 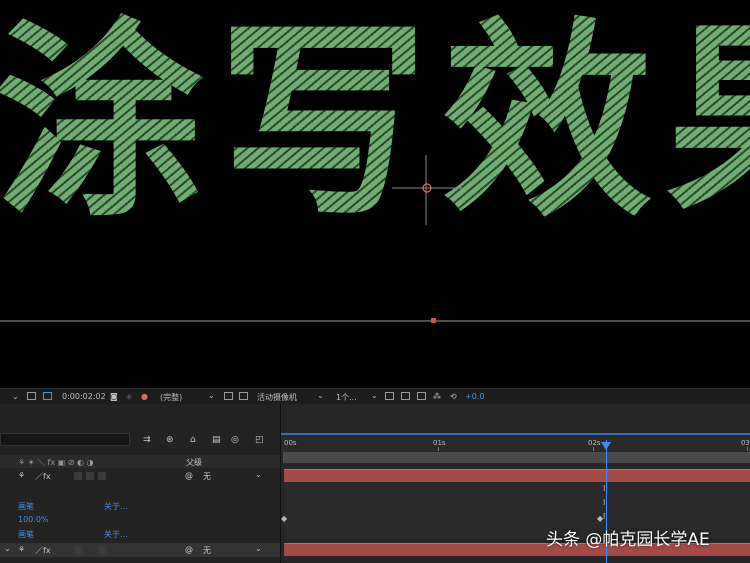 What do you see at coordinates (405, 396) in the screenshot?
I see `render-icon` at bounding box center [405, 396].